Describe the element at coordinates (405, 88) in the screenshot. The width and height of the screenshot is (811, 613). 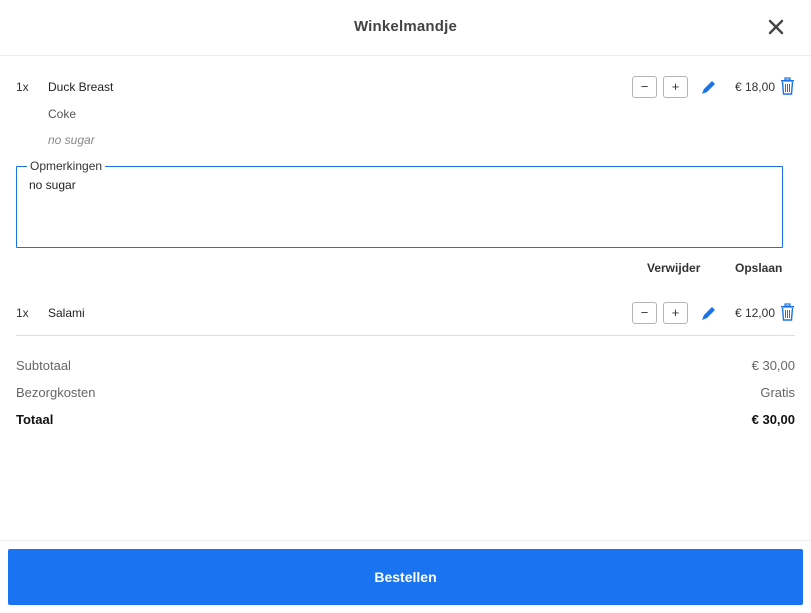
I see `cart-item-duck-breast: 1x Duck Breast − + € 18,00` at that location.